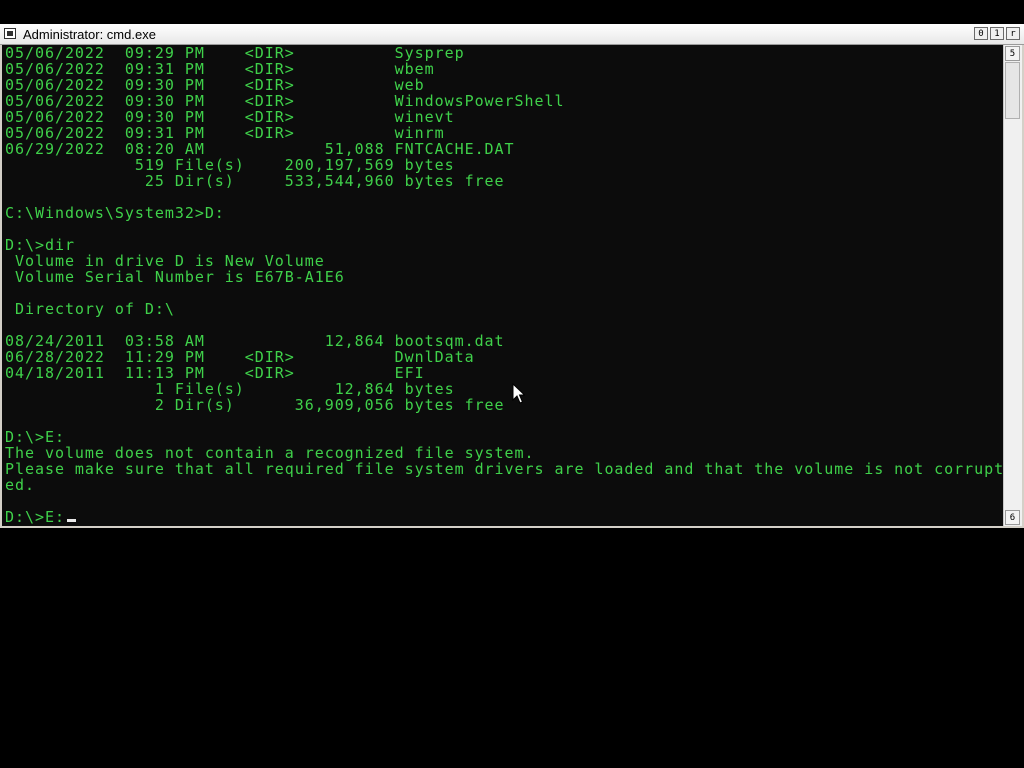 The width and height of the screenshot is (1024, 768). What do you see at coordinates (518, 393) in the screenshot?
I see `mouse-pointer-icon` at bounding box center [518, 393].